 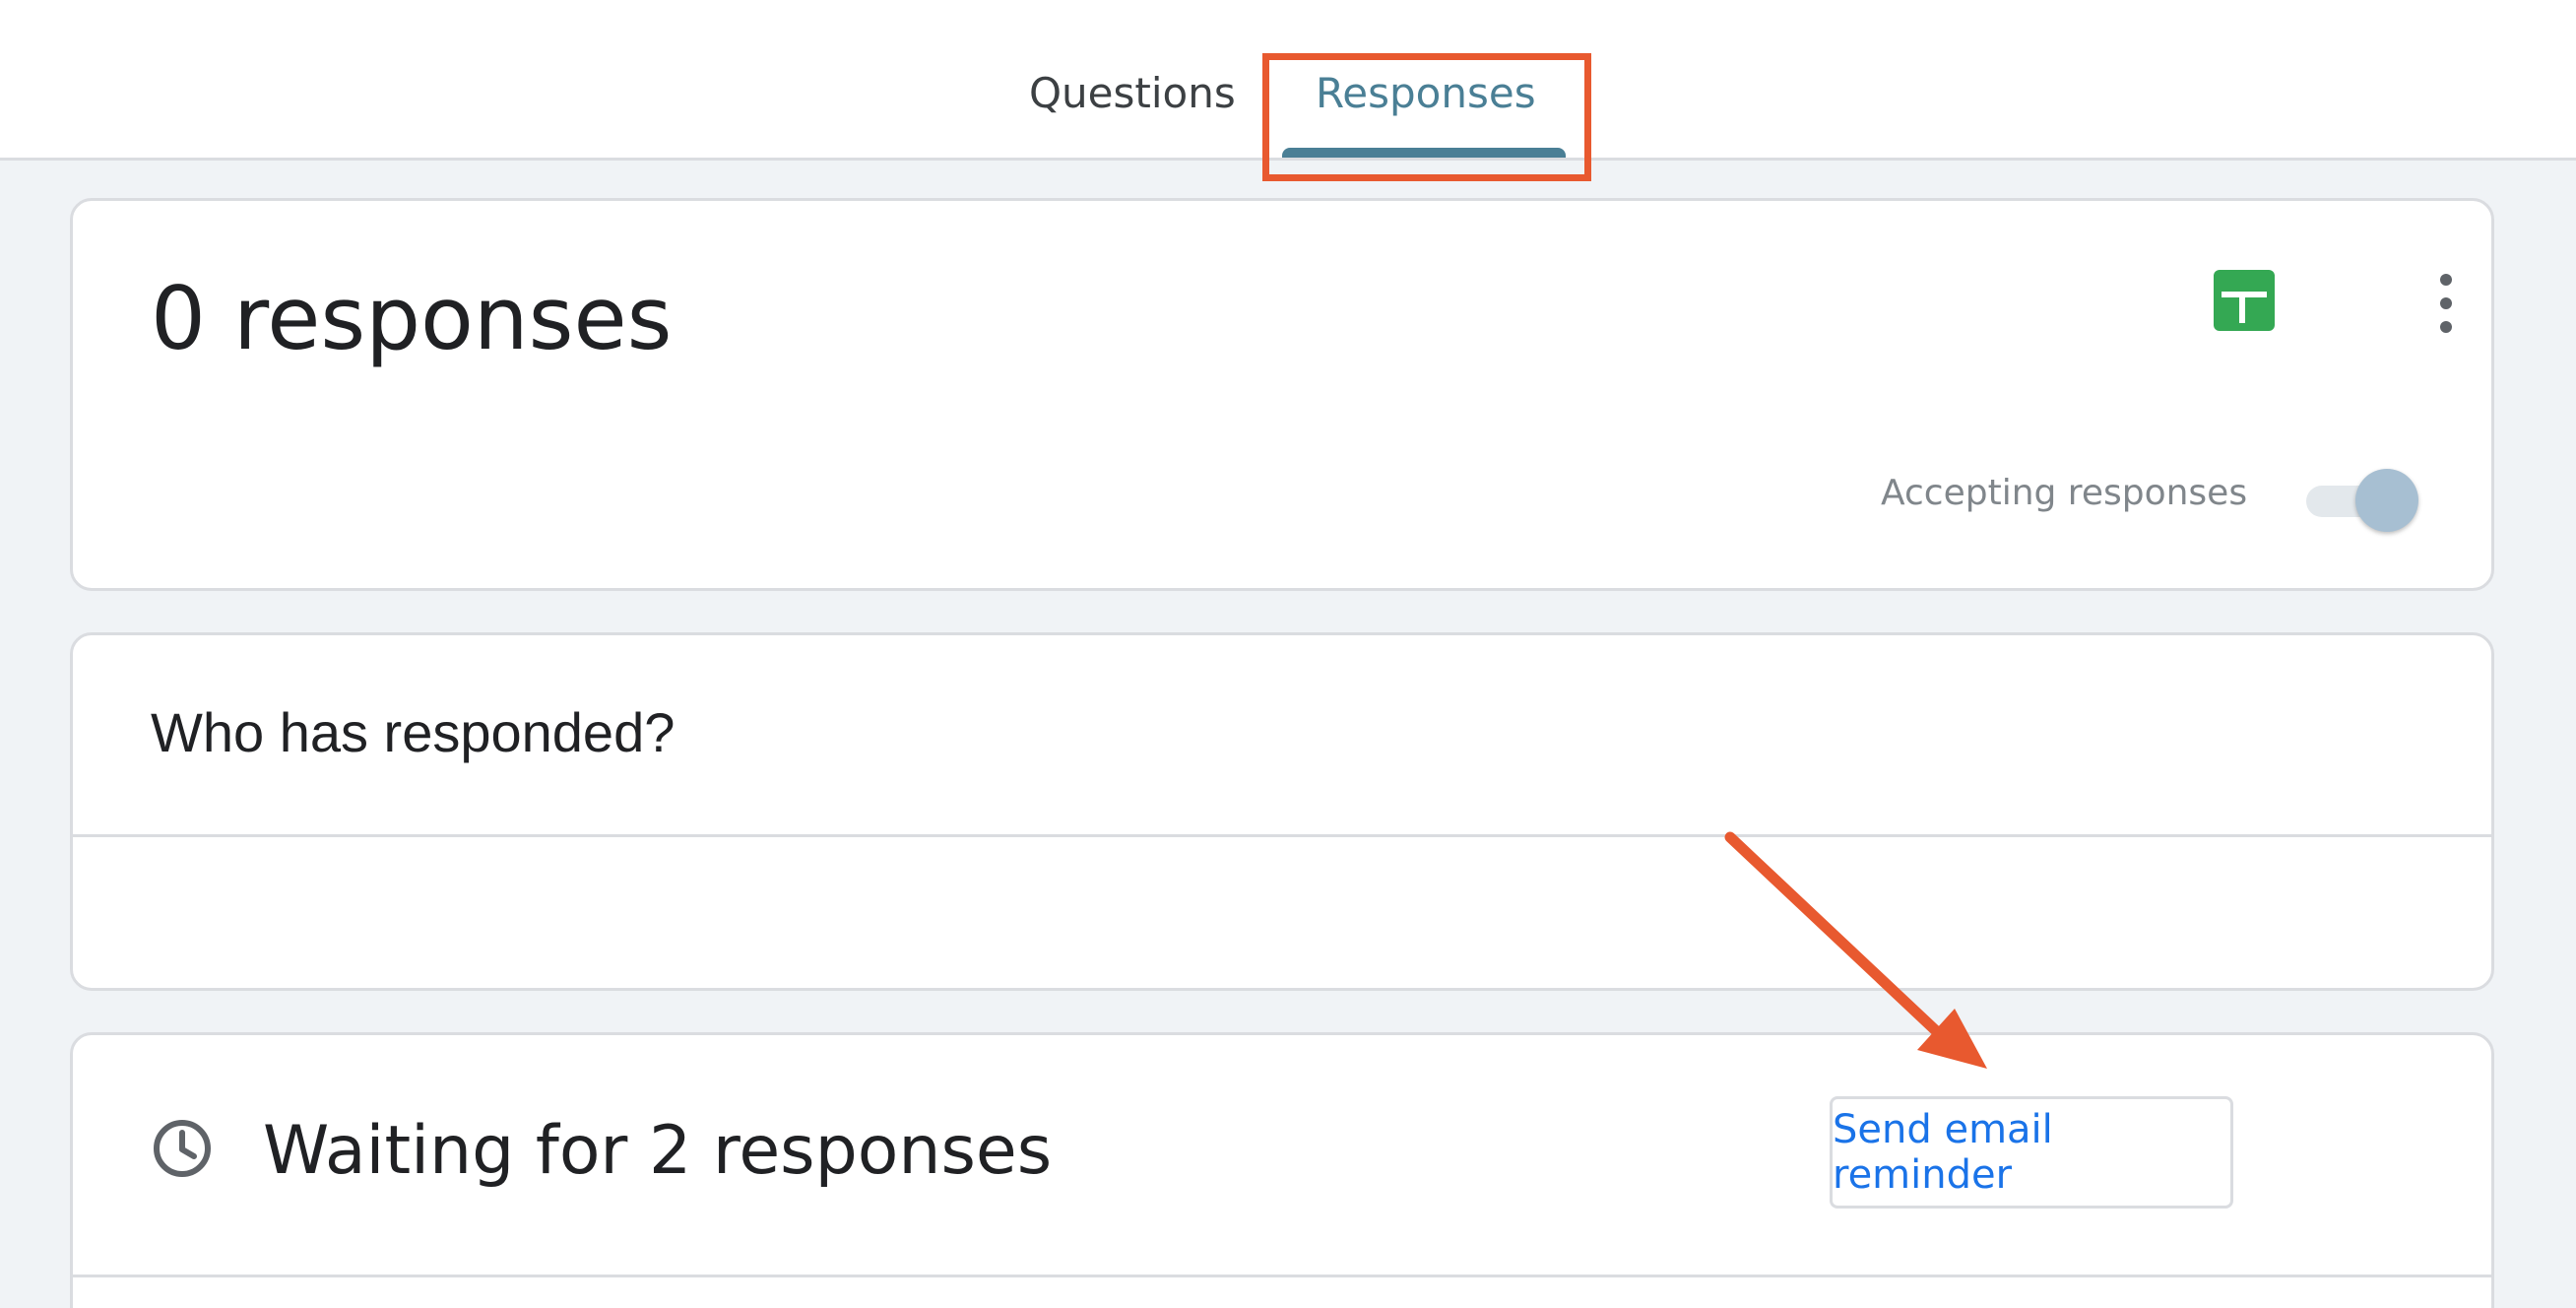 I want to click on send-email-reminder-button: Send email reminder, so click(x=2031, y=1152).